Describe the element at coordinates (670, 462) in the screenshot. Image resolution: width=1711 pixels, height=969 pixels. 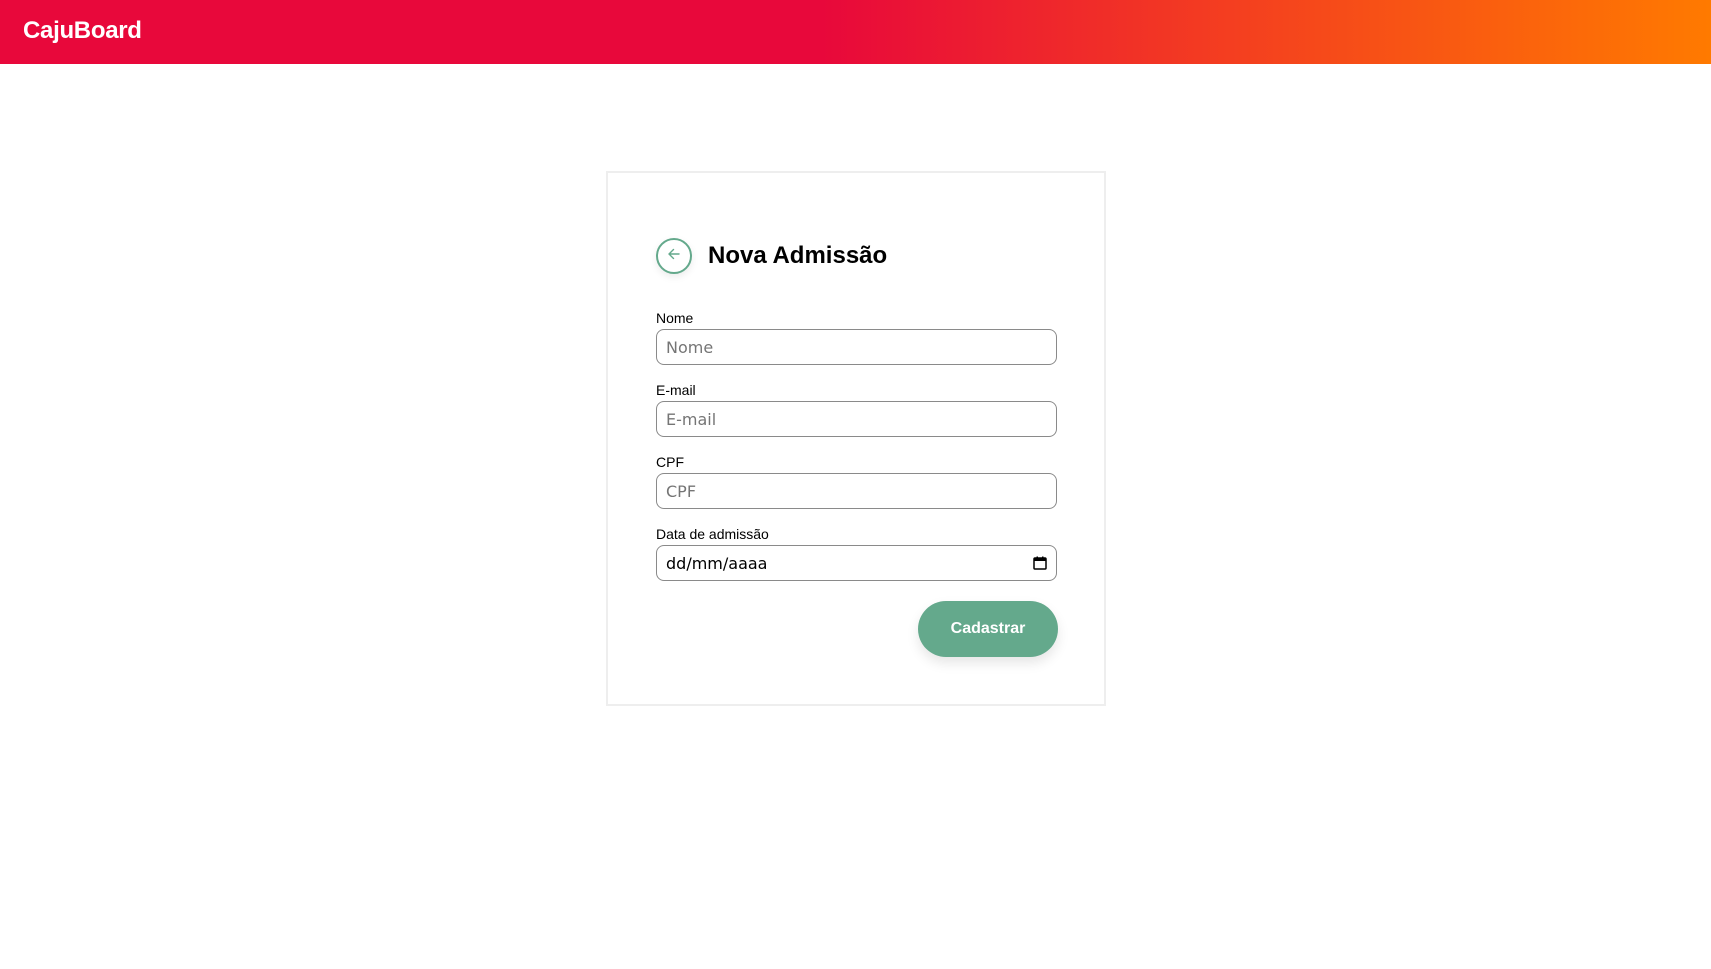
I see `cpf-field-label: CPF` at that location.